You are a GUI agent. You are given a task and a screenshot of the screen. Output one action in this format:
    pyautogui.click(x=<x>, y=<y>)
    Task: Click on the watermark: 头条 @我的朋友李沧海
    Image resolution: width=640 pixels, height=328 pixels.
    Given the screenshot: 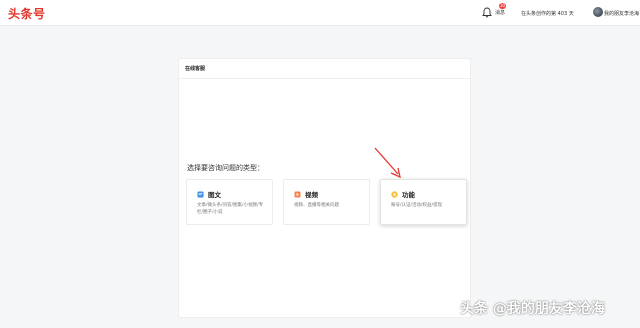 What is the action you would take?
    pyautogui.click(x=532, y=309)
    